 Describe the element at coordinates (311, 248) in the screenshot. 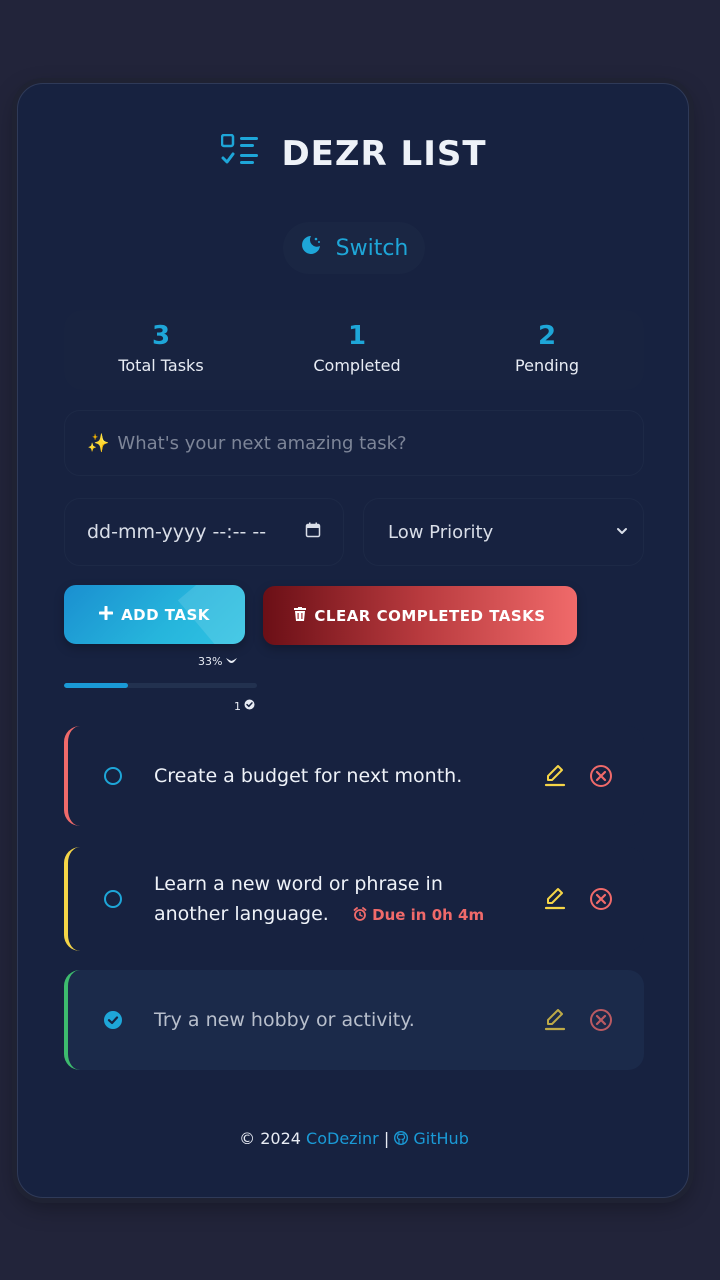

I see `moon-icon` at that location.